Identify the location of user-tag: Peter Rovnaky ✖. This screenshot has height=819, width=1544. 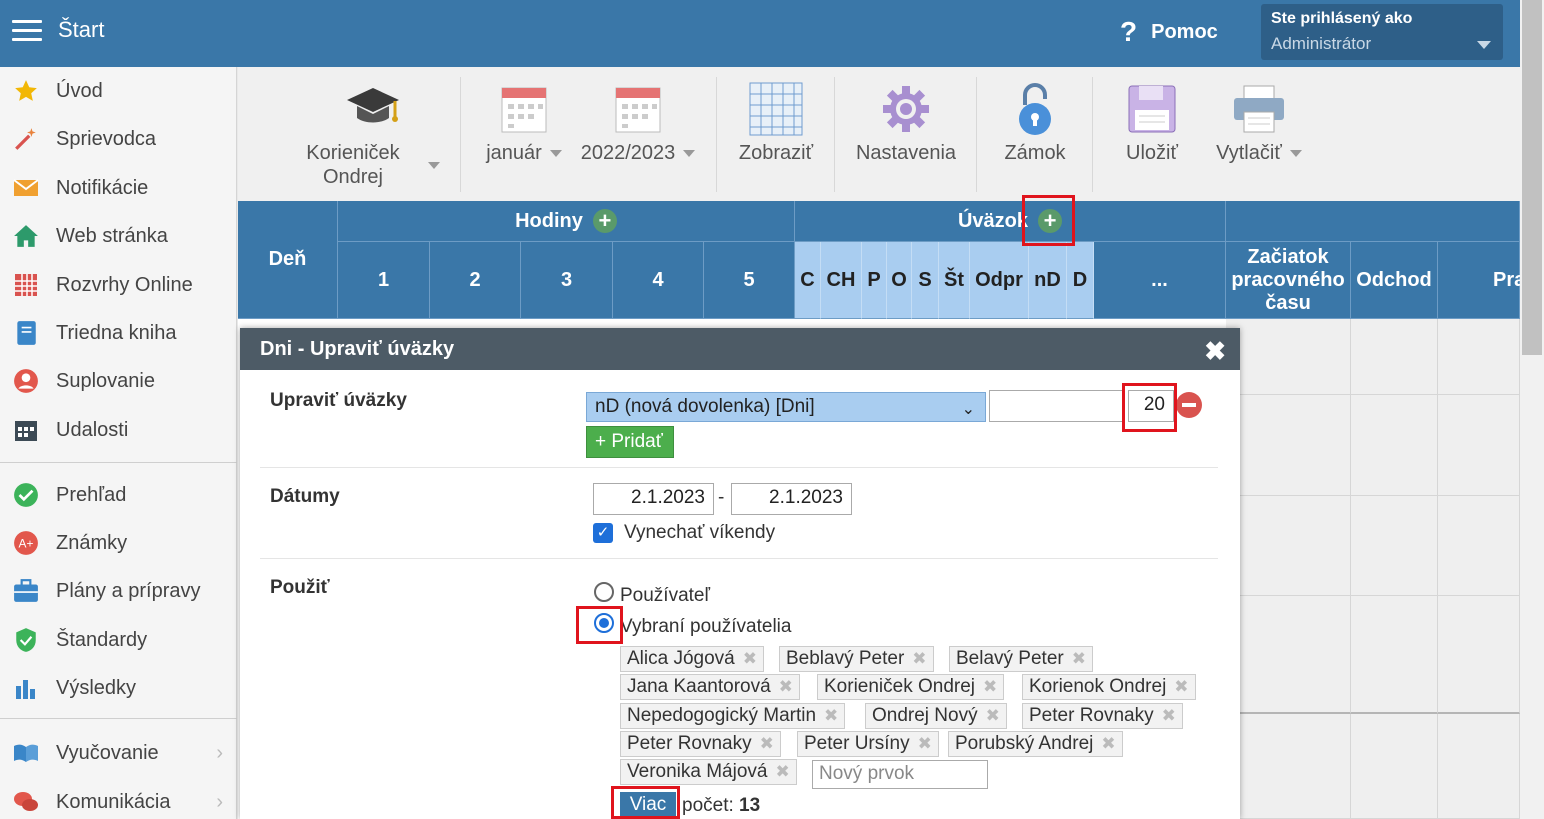
(1102, 716).